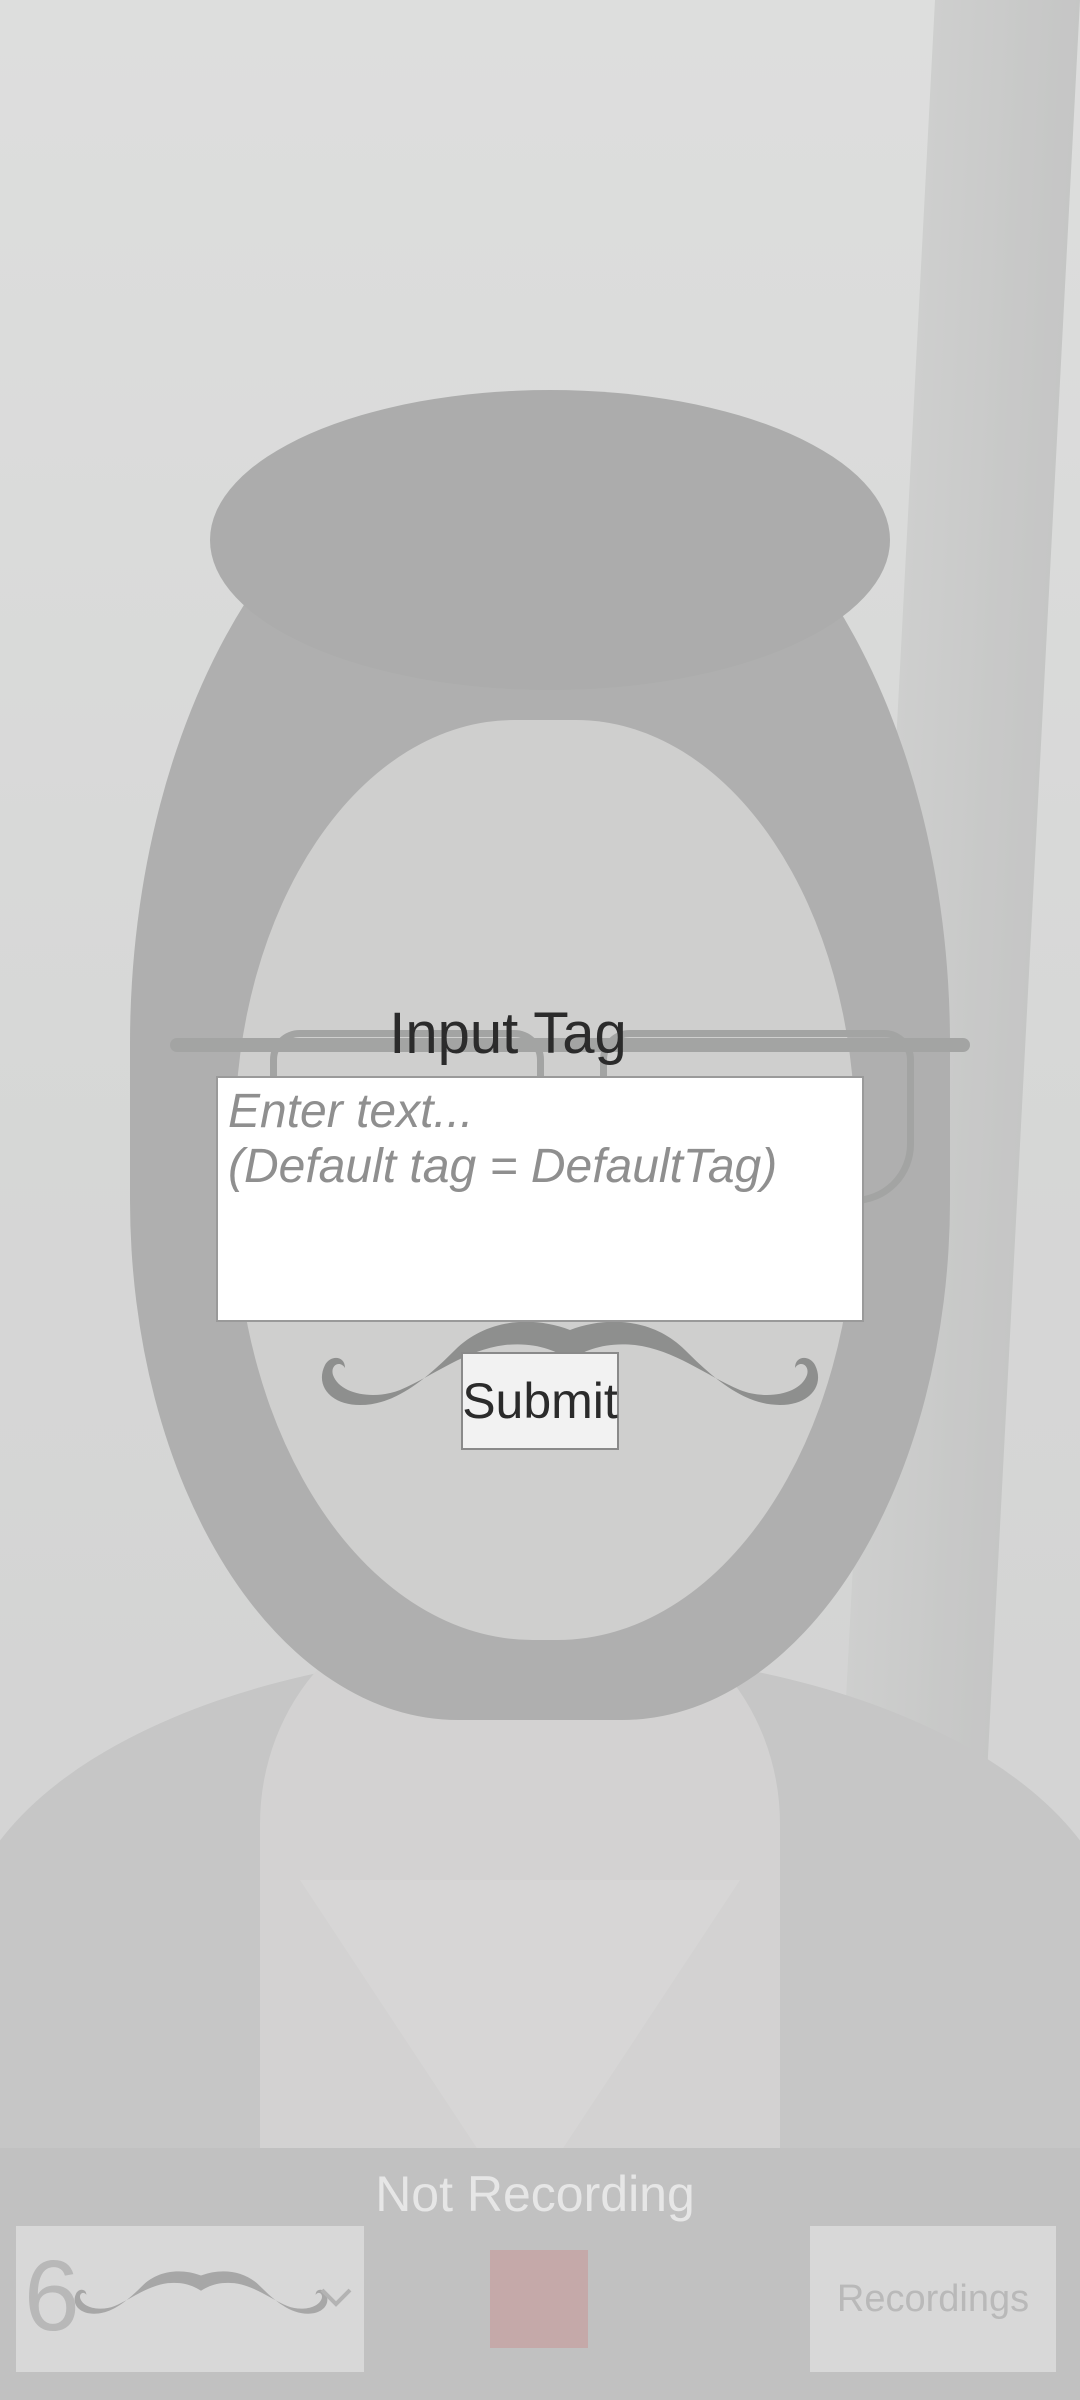 Image resolution: width=1080 pixels, height=2400 pixels. Describe the element at coordinates (933, 2299) in the screenshot. I see `recordings-button: Recordings` at that location.